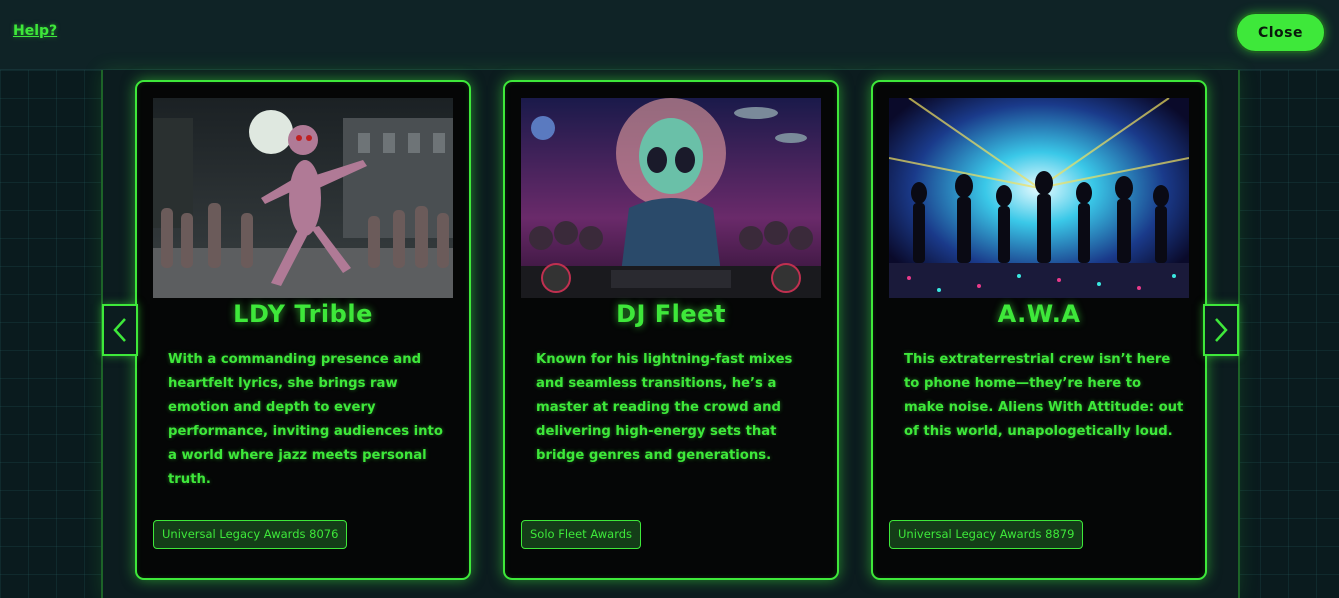 The width and height of the screenshot is (1339, 598). I want to click on award-badge: Solo Fleet Awards, so click(581, 534).